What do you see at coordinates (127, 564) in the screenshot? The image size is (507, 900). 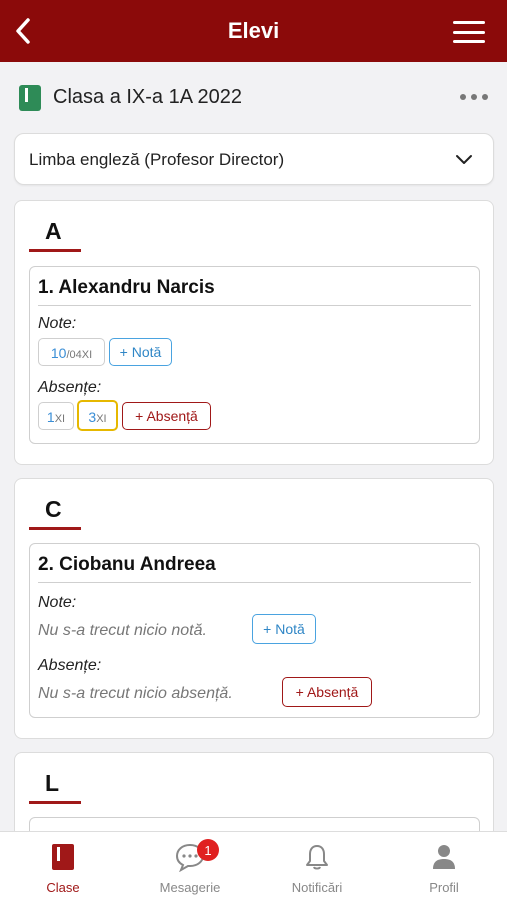 I see `student-name: 2. Ciobanu Andreea` at bounding box center [127, 564].